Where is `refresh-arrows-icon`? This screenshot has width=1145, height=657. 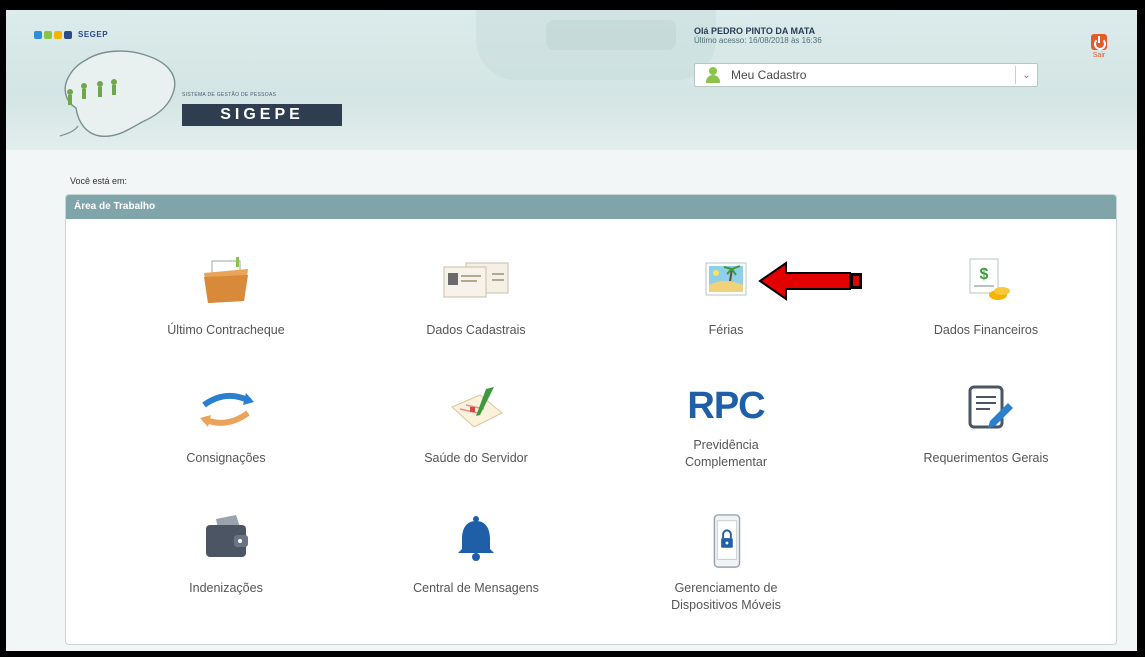 refresh-arrows-icon is located at coordinates (227, 409).